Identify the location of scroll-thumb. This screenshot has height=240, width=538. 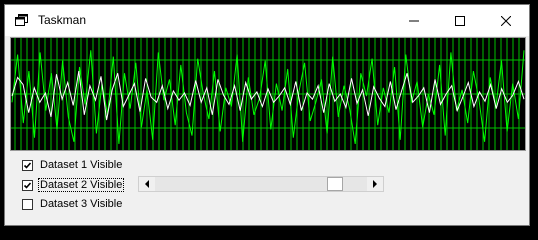
(335, 184).